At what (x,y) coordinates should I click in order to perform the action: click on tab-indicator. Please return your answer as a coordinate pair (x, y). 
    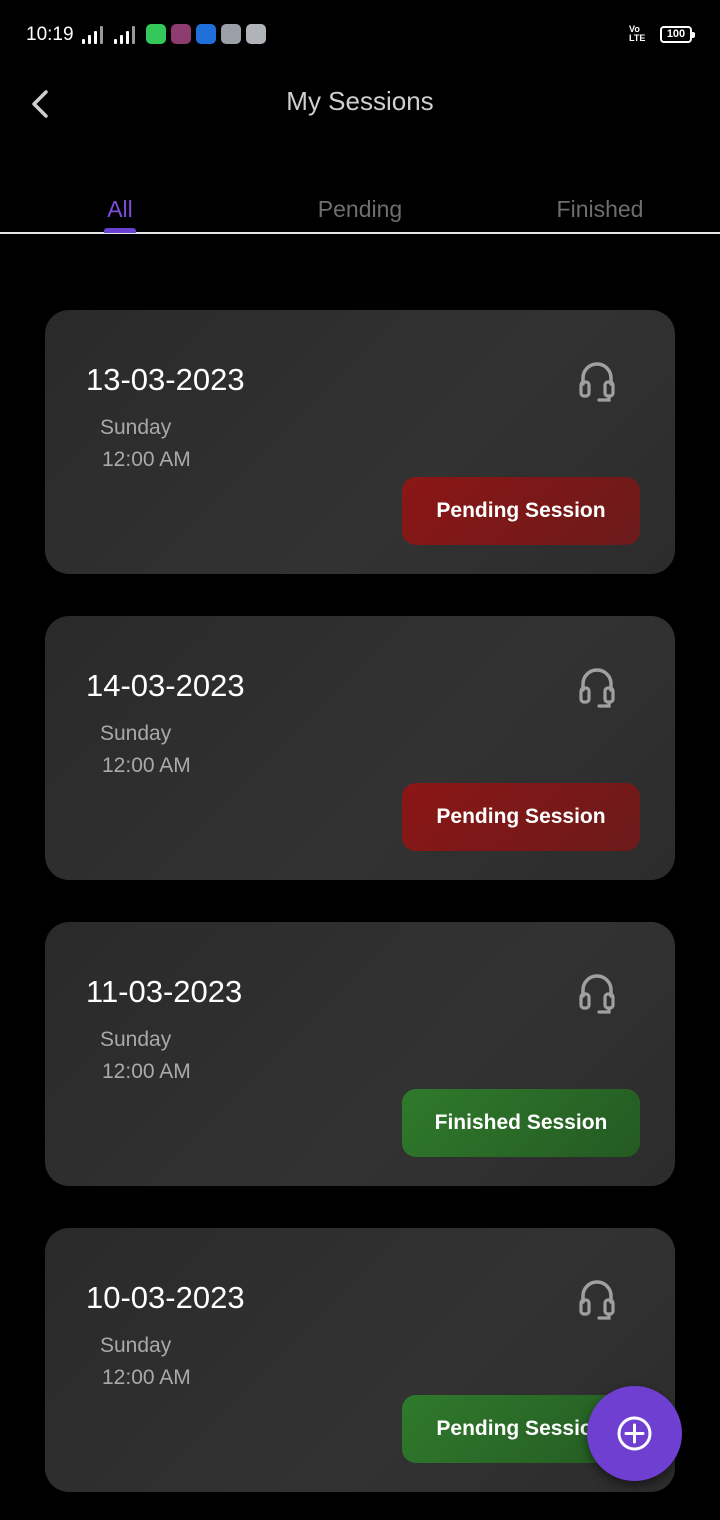
    Looking at the image, I should click on (120, 230).